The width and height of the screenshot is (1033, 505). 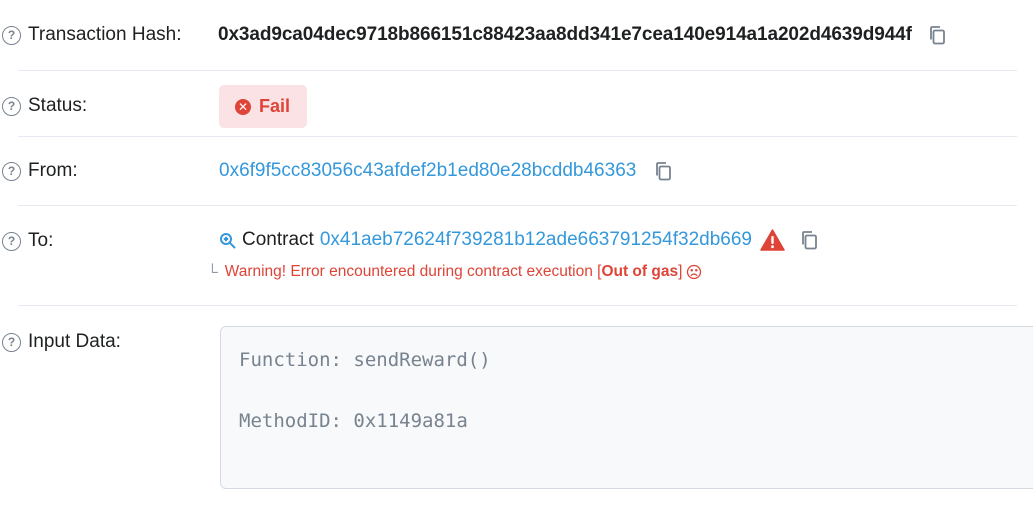 I want to click on status-badge: ✕ Fail, so click(x=263, y=106).